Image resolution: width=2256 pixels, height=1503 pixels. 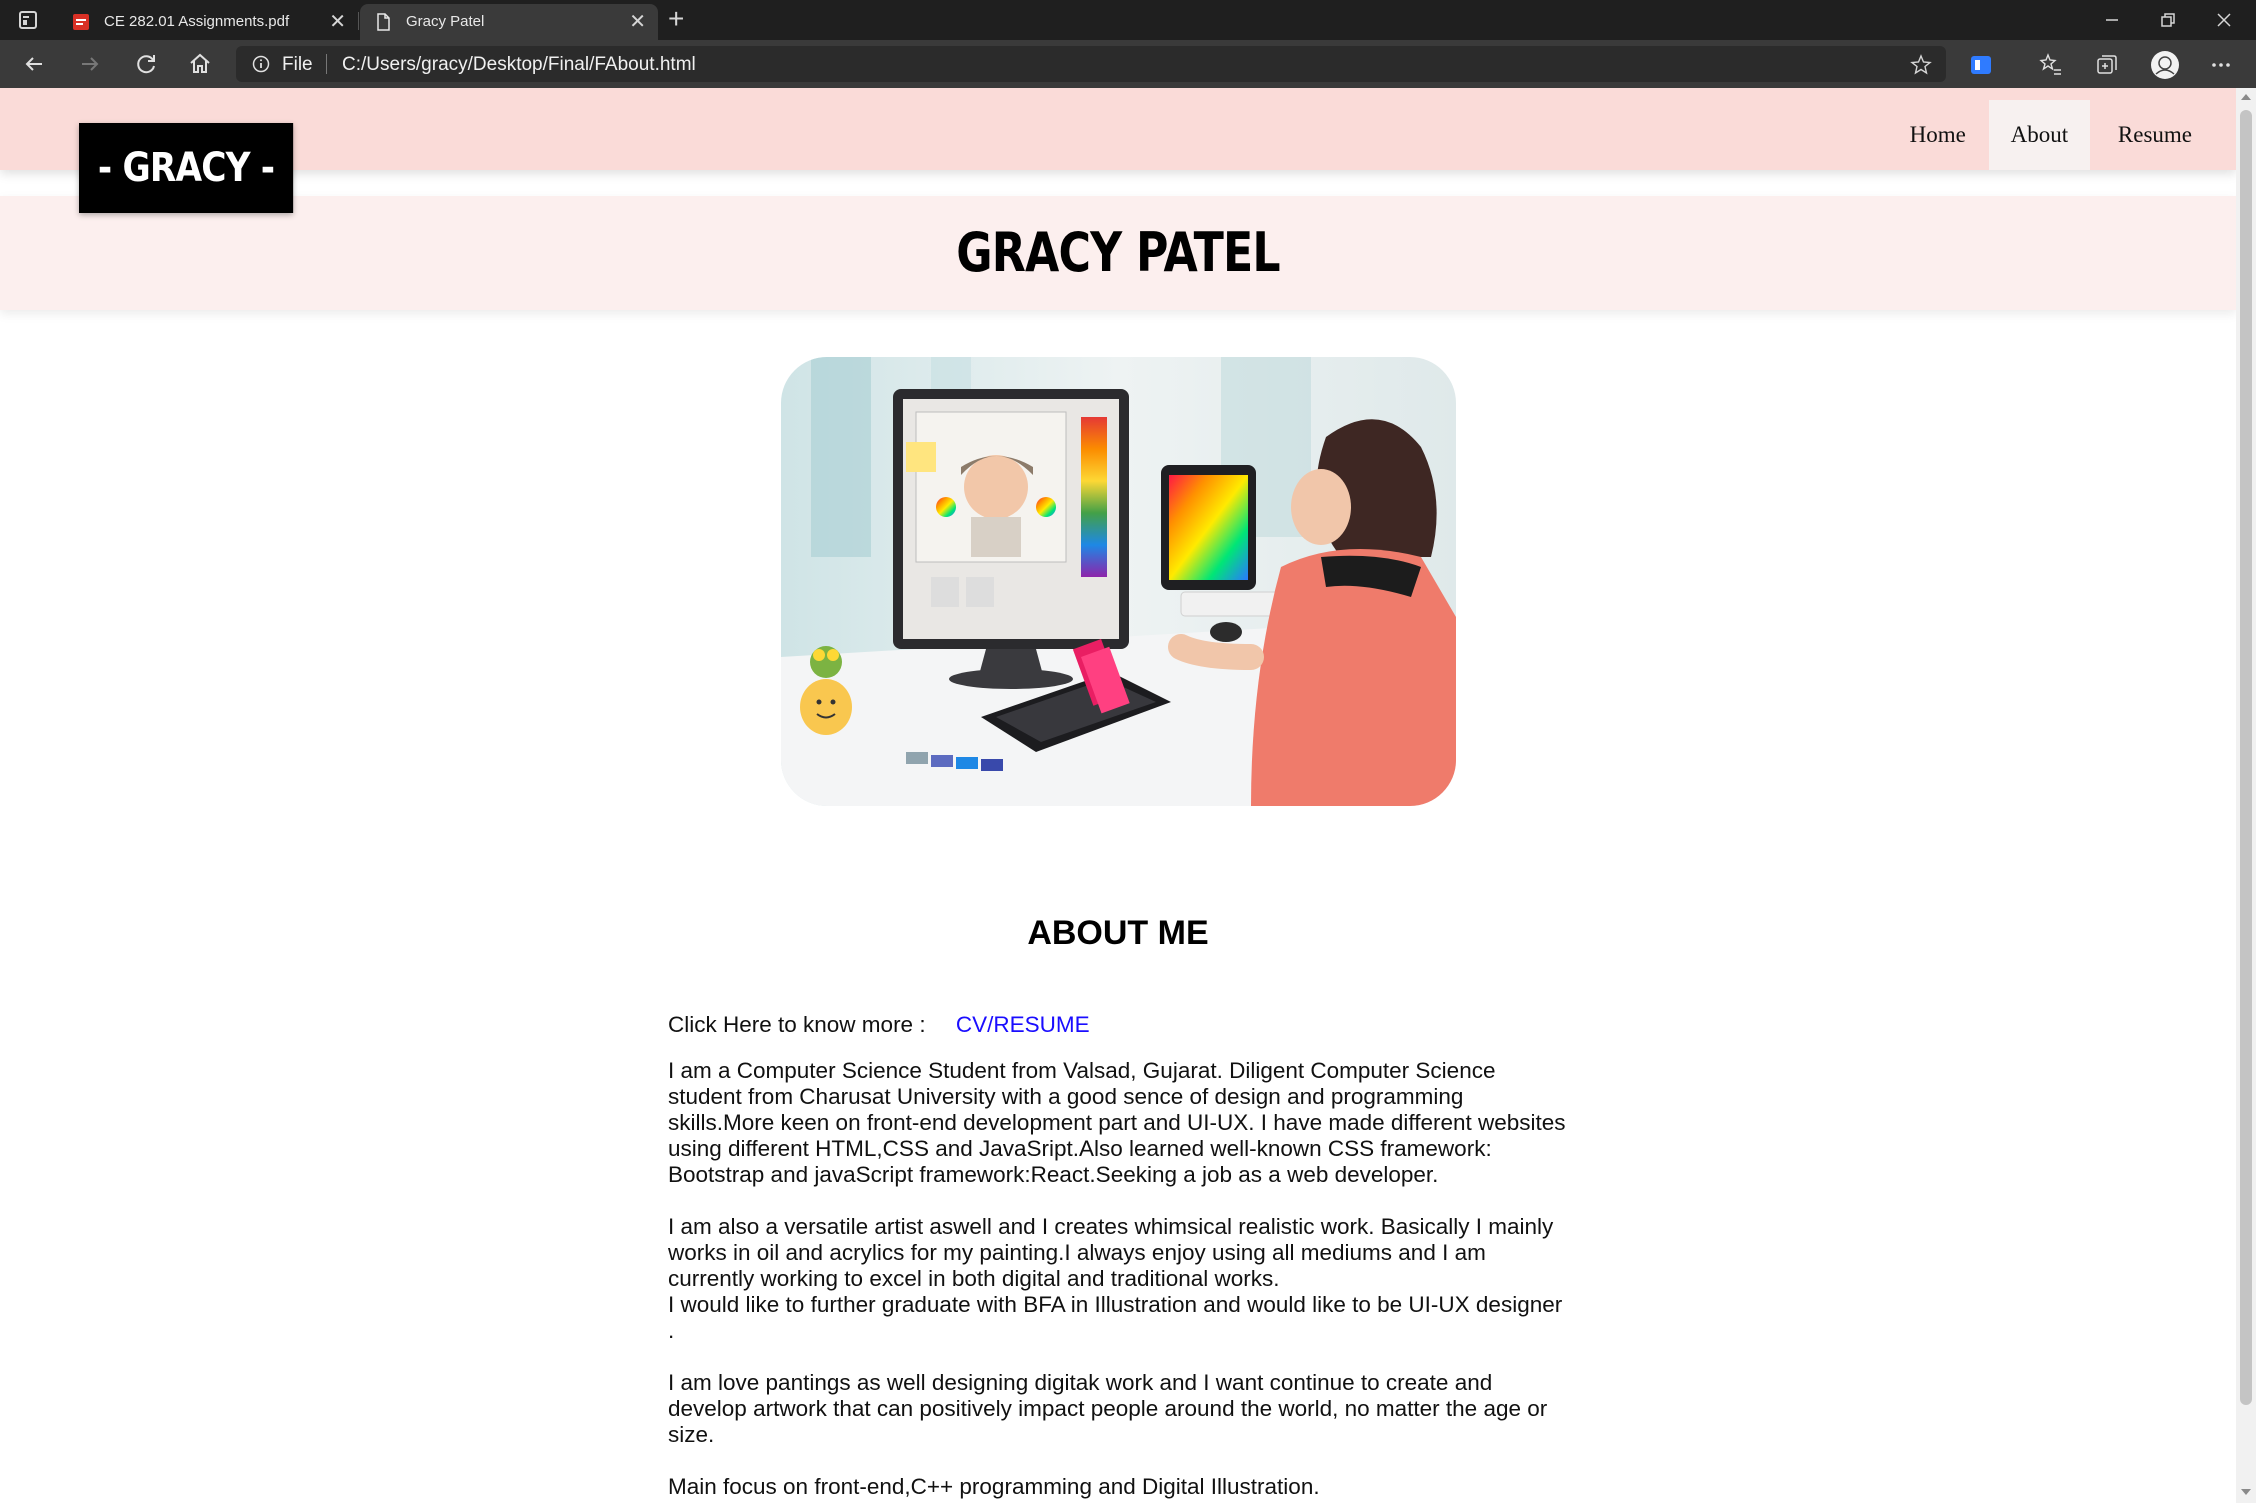 I want to click on pdf-icon, so click(x=81, y=22).